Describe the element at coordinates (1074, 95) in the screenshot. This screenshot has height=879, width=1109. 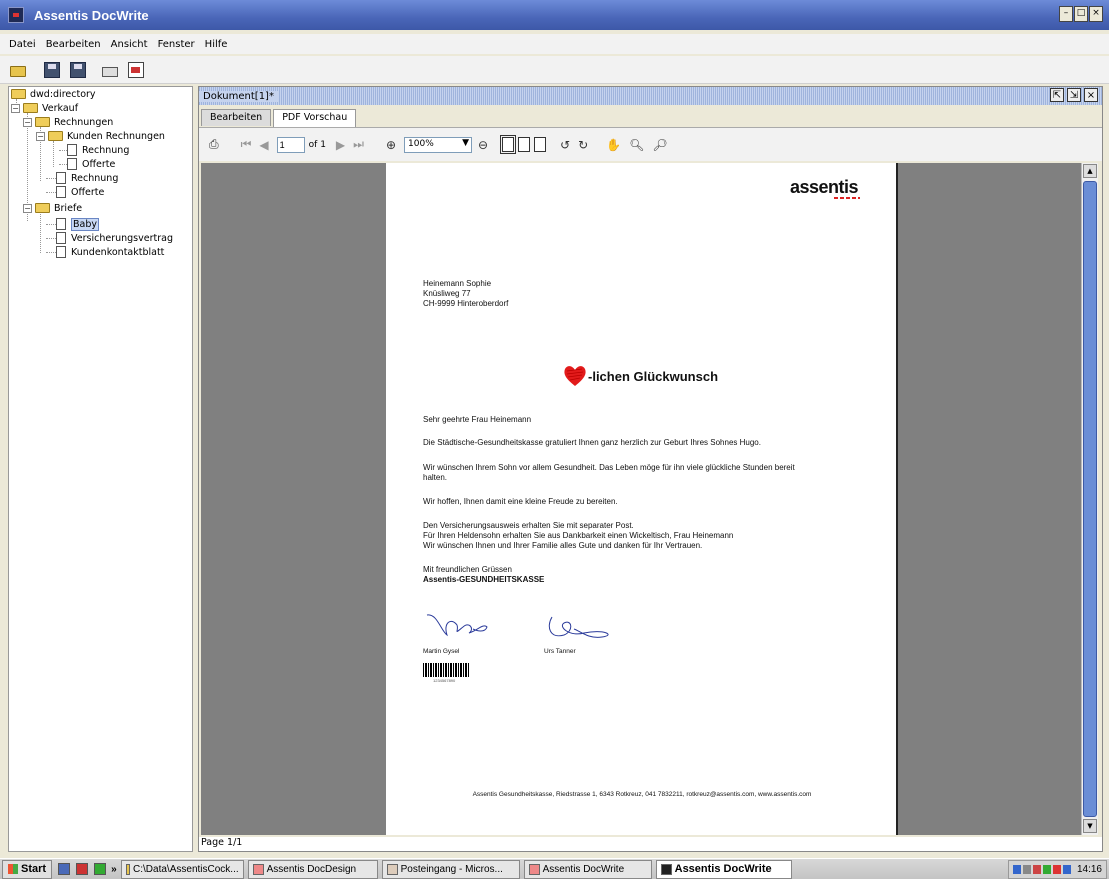
I see `float-icon: ⇲` at that location.